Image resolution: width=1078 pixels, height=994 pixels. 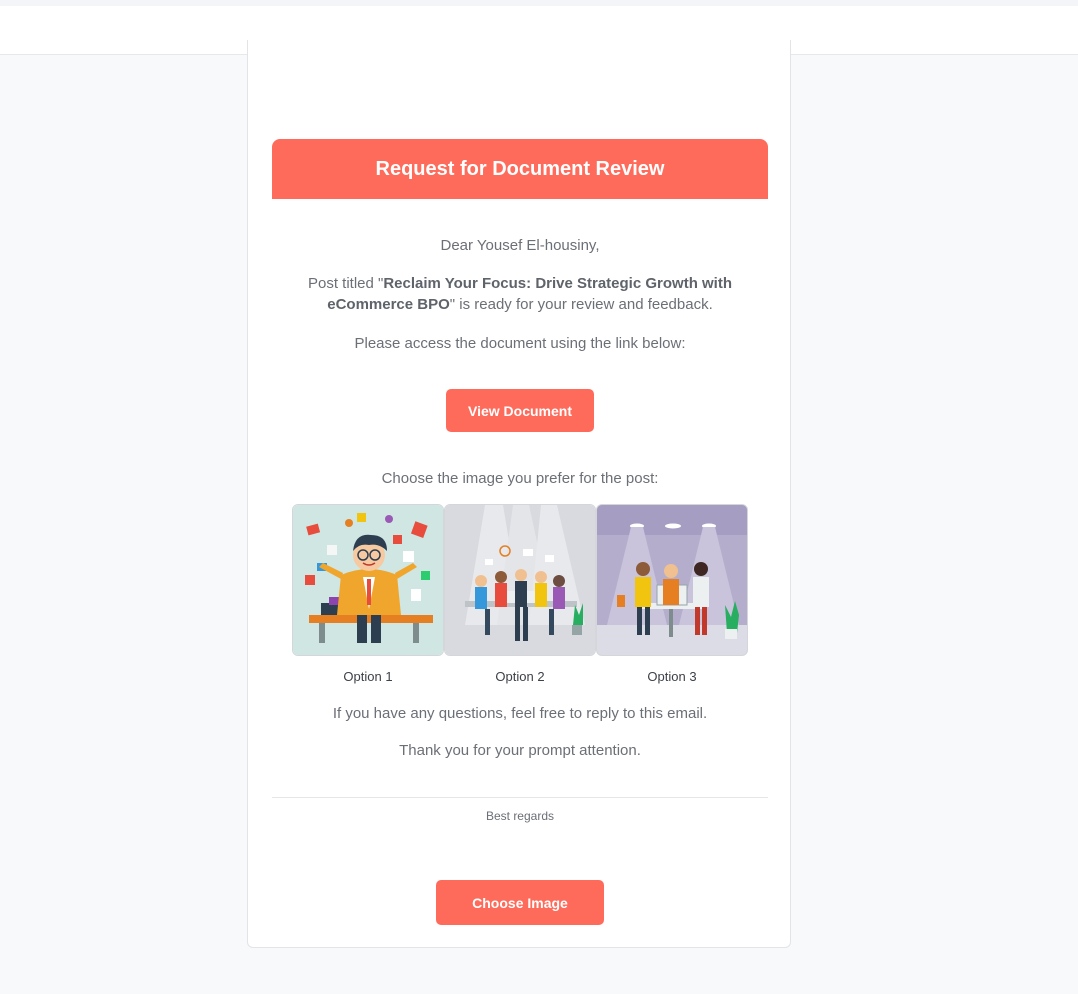 I want to click on greeting: Dear Yousef El-housiny,, so click(x=520, y=245).